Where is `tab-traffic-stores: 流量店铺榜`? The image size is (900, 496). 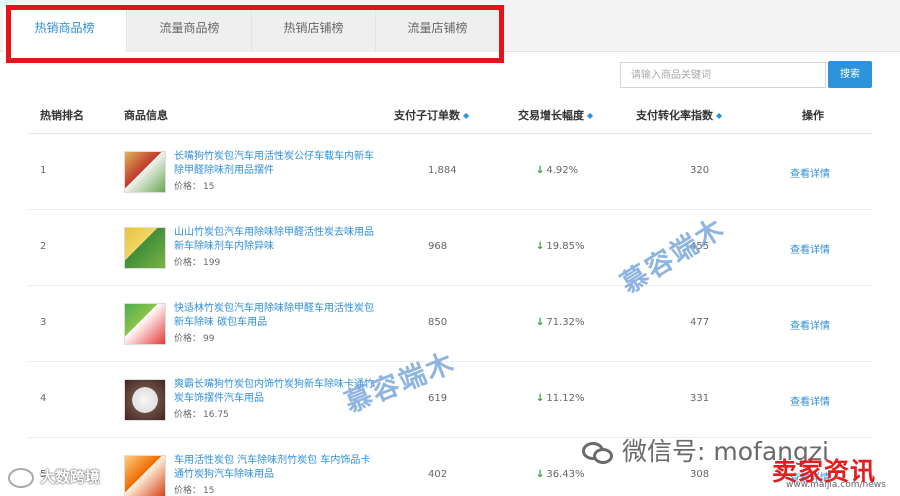
tab-traffic-stores: 流量店铺榜 is located at coordinates (438, 30).